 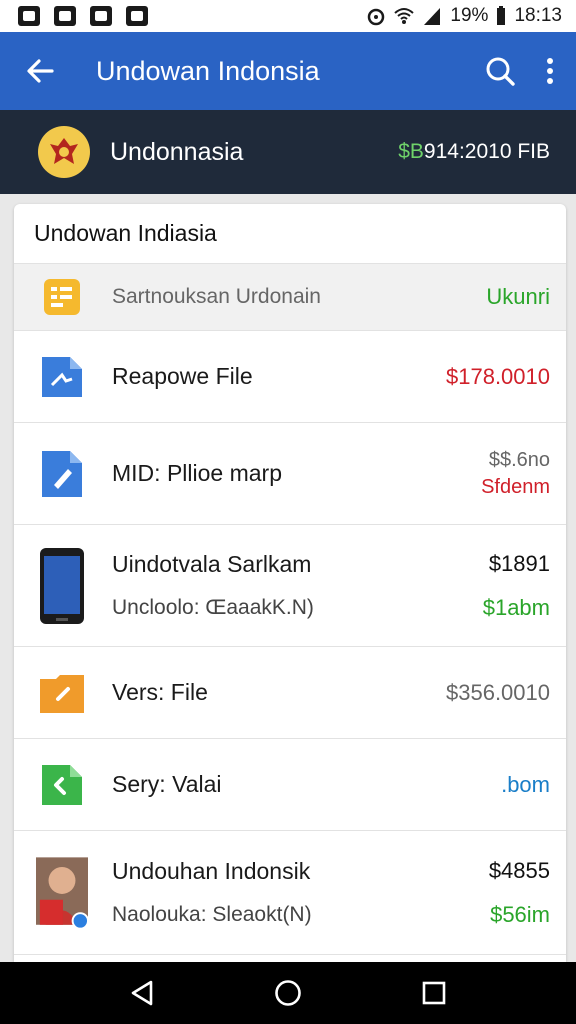 What do you see at coordinates (469, 15) in the screenshot?
I see `battery-percent: 19%` at bounding box center [469, 15].